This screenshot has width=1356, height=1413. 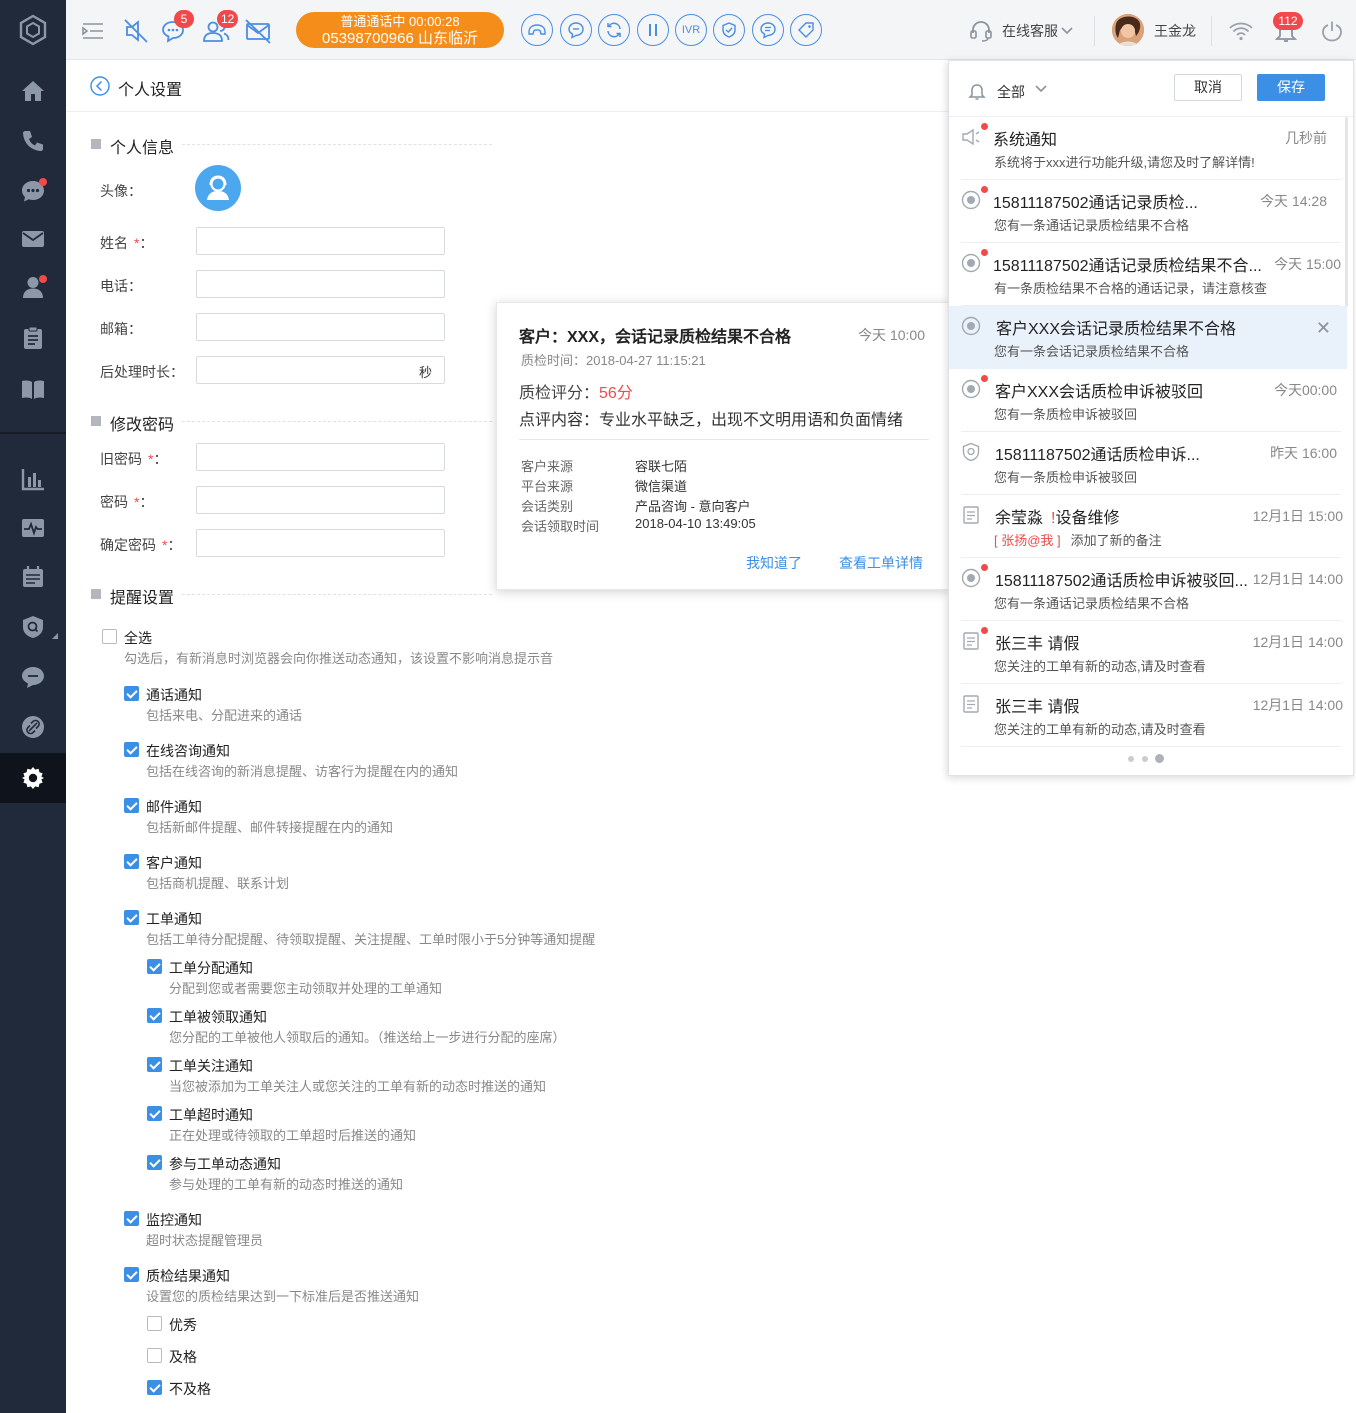 What do you see at coordinates (33, 191) in the screenshot?
I see `sidebar-item-chat` at bounding box center [33, 191].